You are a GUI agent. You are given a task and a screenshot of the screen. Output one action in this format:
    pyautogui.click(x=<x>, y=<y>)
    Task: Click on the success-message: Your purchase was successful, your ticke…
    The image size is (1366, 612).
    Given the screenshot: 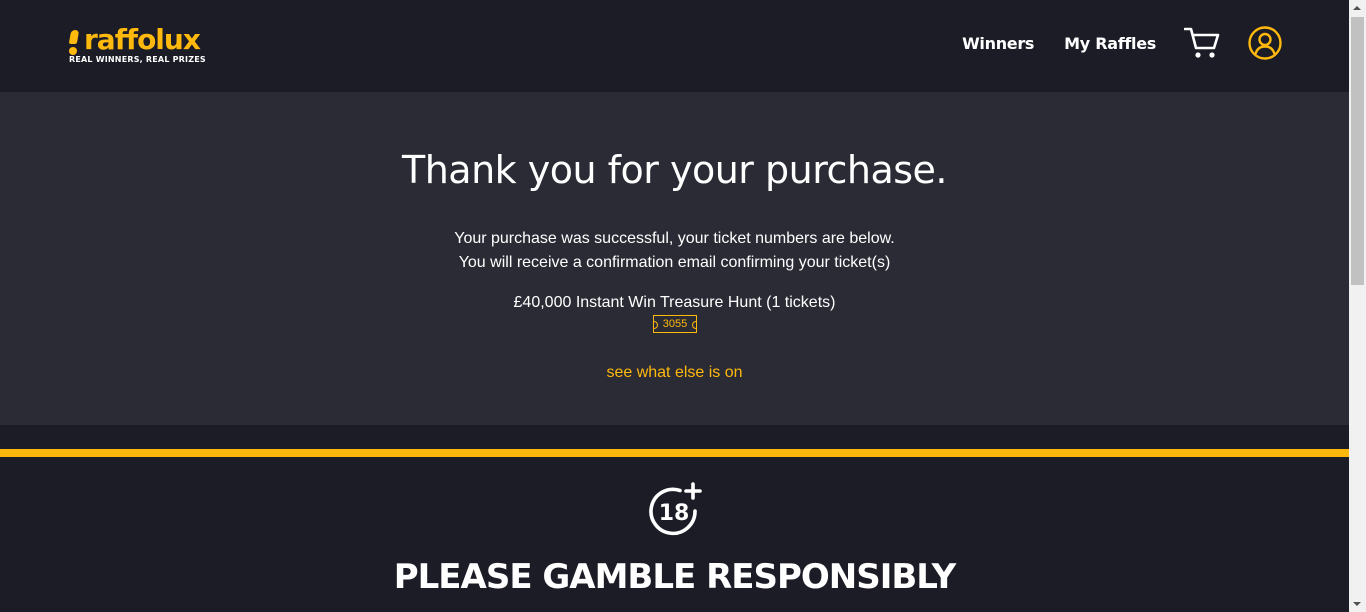 What is the action you would take?
    pyautogui.click(x=674, y=238)
    